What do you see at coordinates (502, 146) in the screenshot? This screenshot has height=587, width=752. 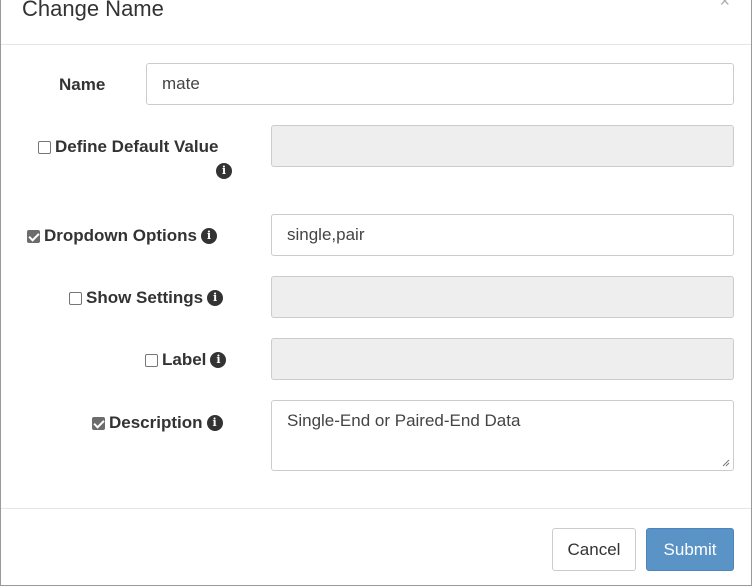 I see `default-value-input` at bounding box center [502, 146].